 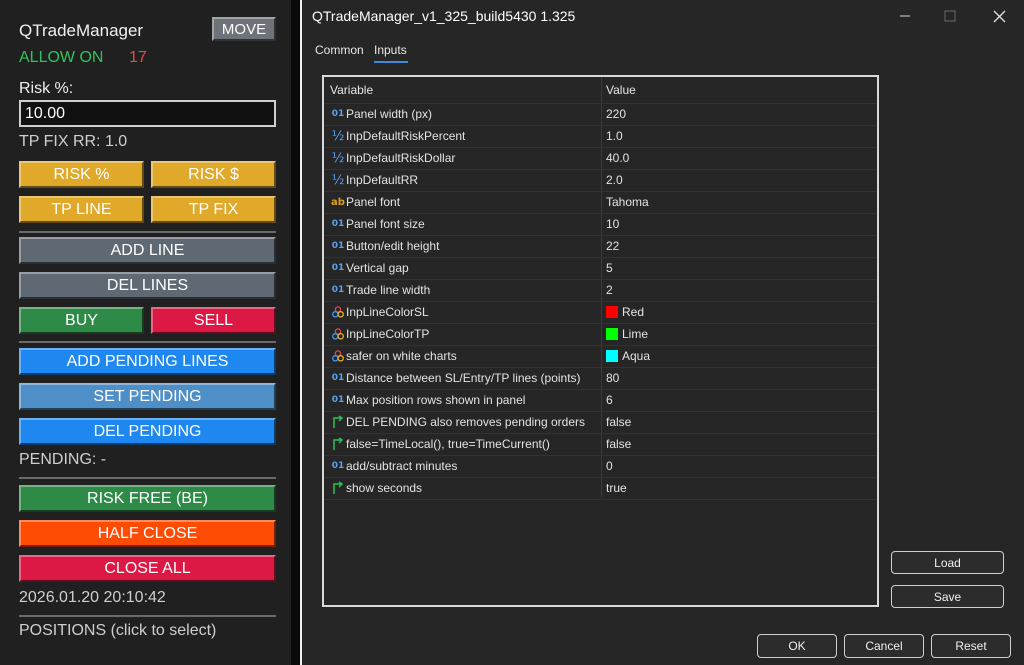 I want to click on input-value: Red, so click(x=625, y=312).